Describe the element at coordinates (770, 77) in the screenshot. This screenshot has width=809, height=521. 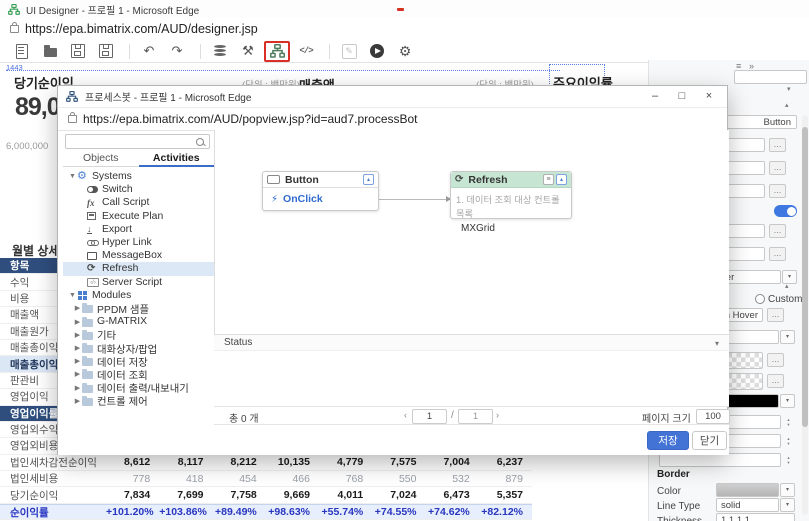
I see `panel-search-field` at that location.